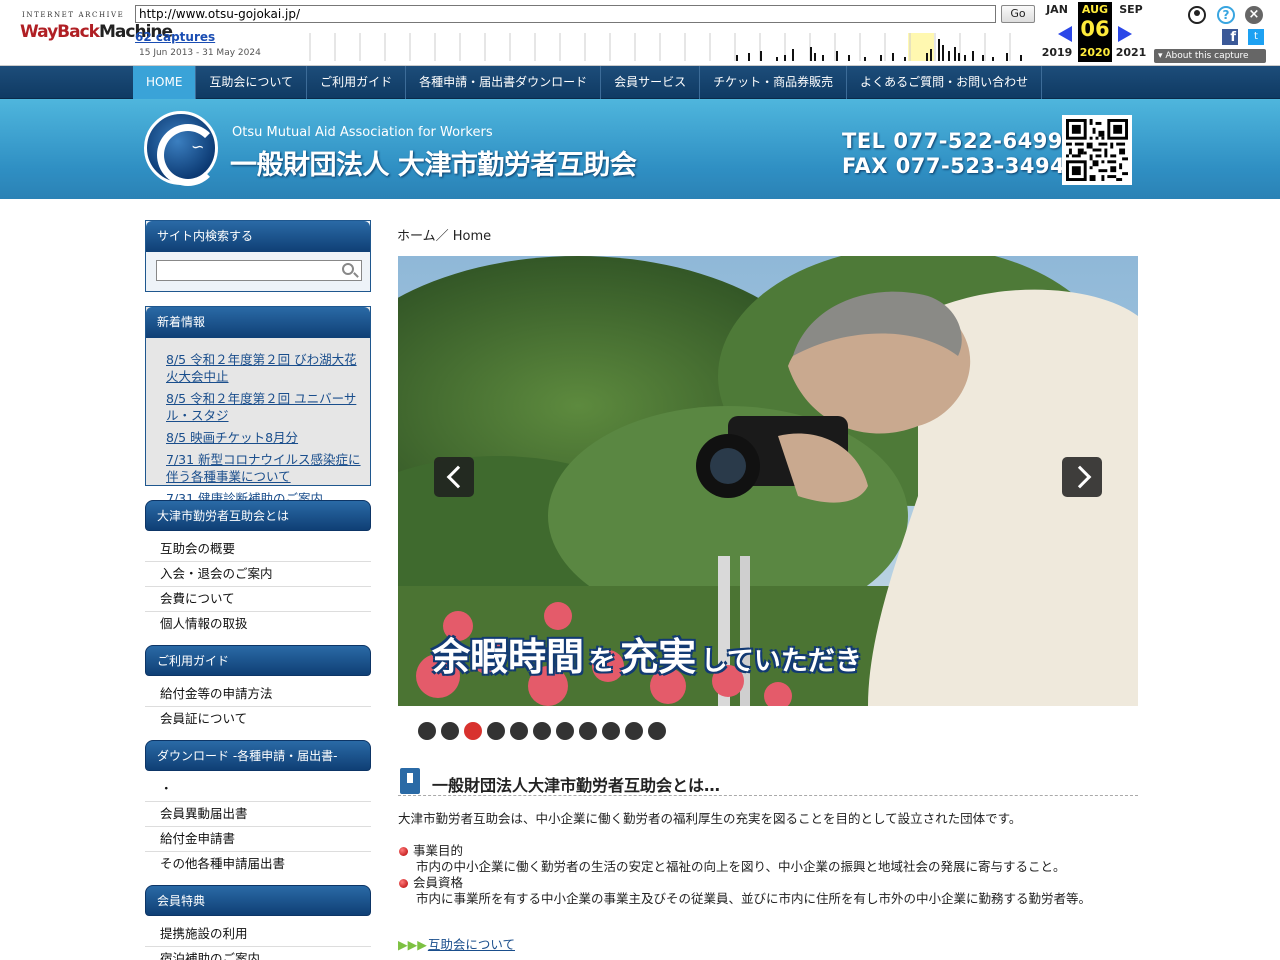 The image size is (1280, 960). Describe the element at coordinates (1230, 37) in the screenshot. I see `facebook-icon: f` at that location.